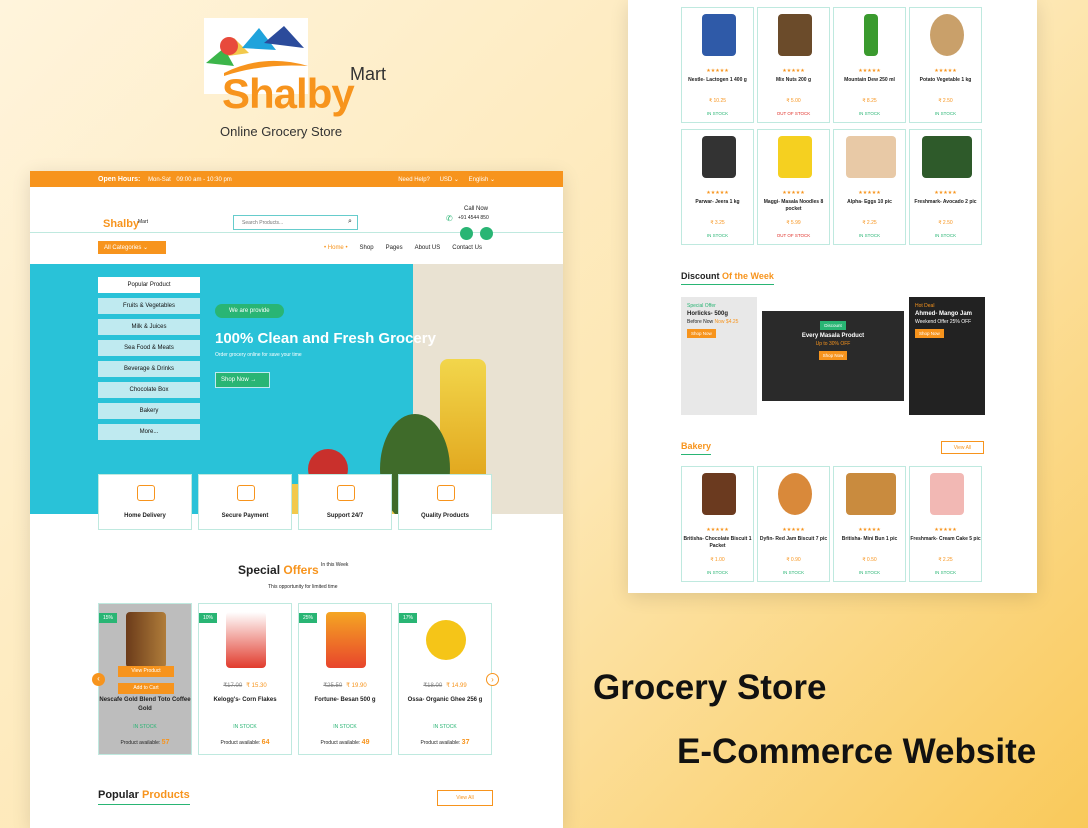  I want to click on price: ₹25.50 ₹ 19.90, so click(345, 685).